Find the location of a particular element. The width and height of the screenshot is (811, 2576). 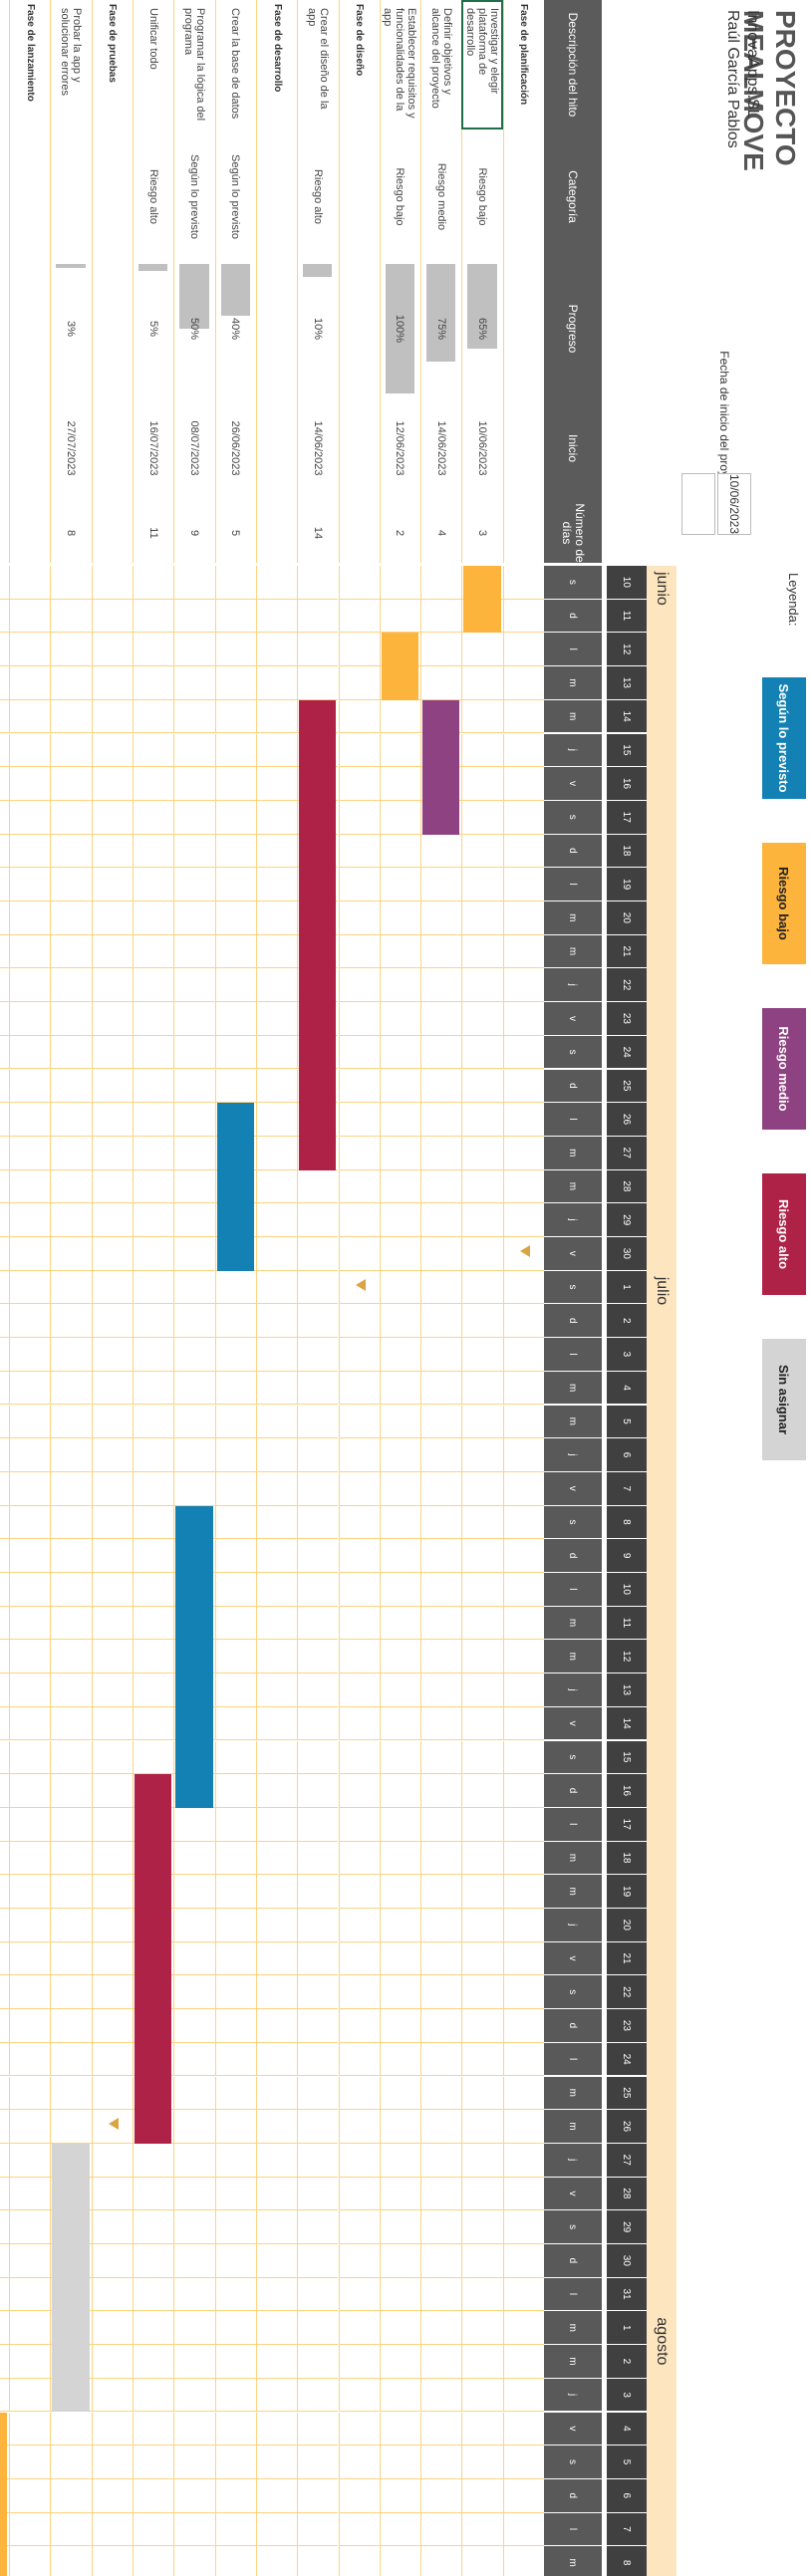

task-days: 11 is located at coordinates (153, 533).